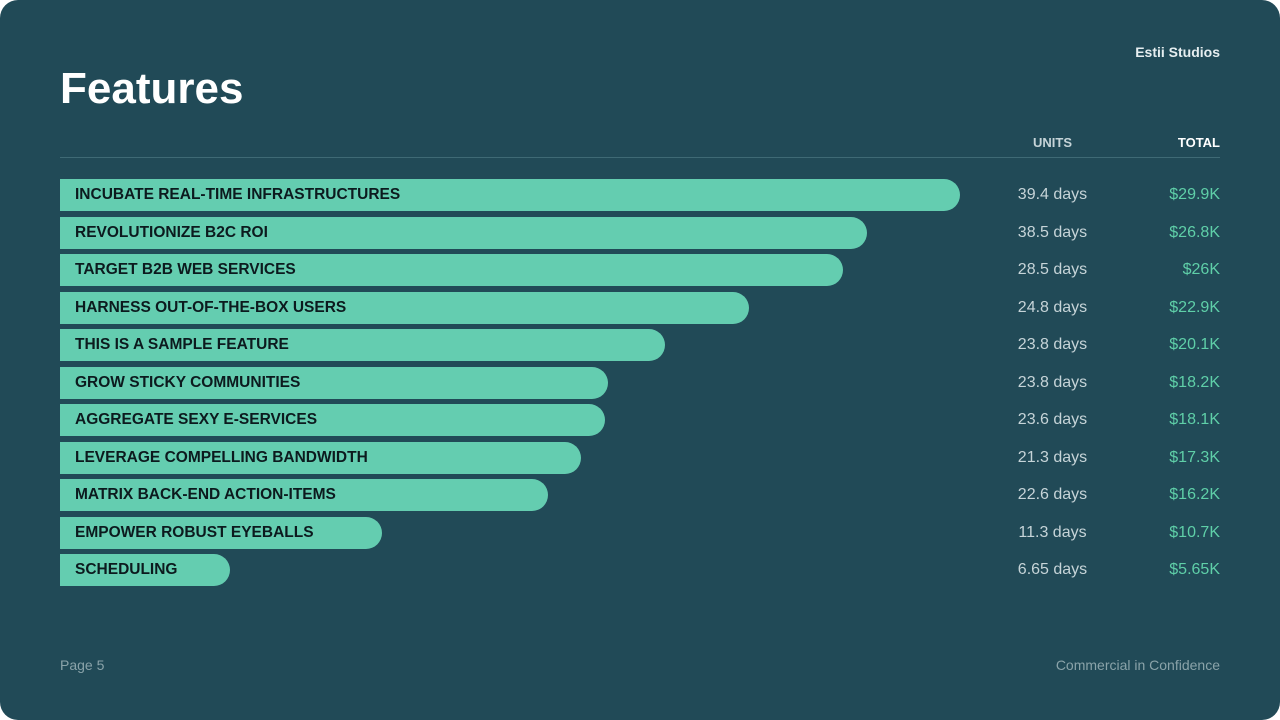  Describe the element at coordinates (640, 420) in the screenshot. I see `feature-row: AGGREGATE SEXY E-SERVICES 23.6 days $18.1K` at that location.